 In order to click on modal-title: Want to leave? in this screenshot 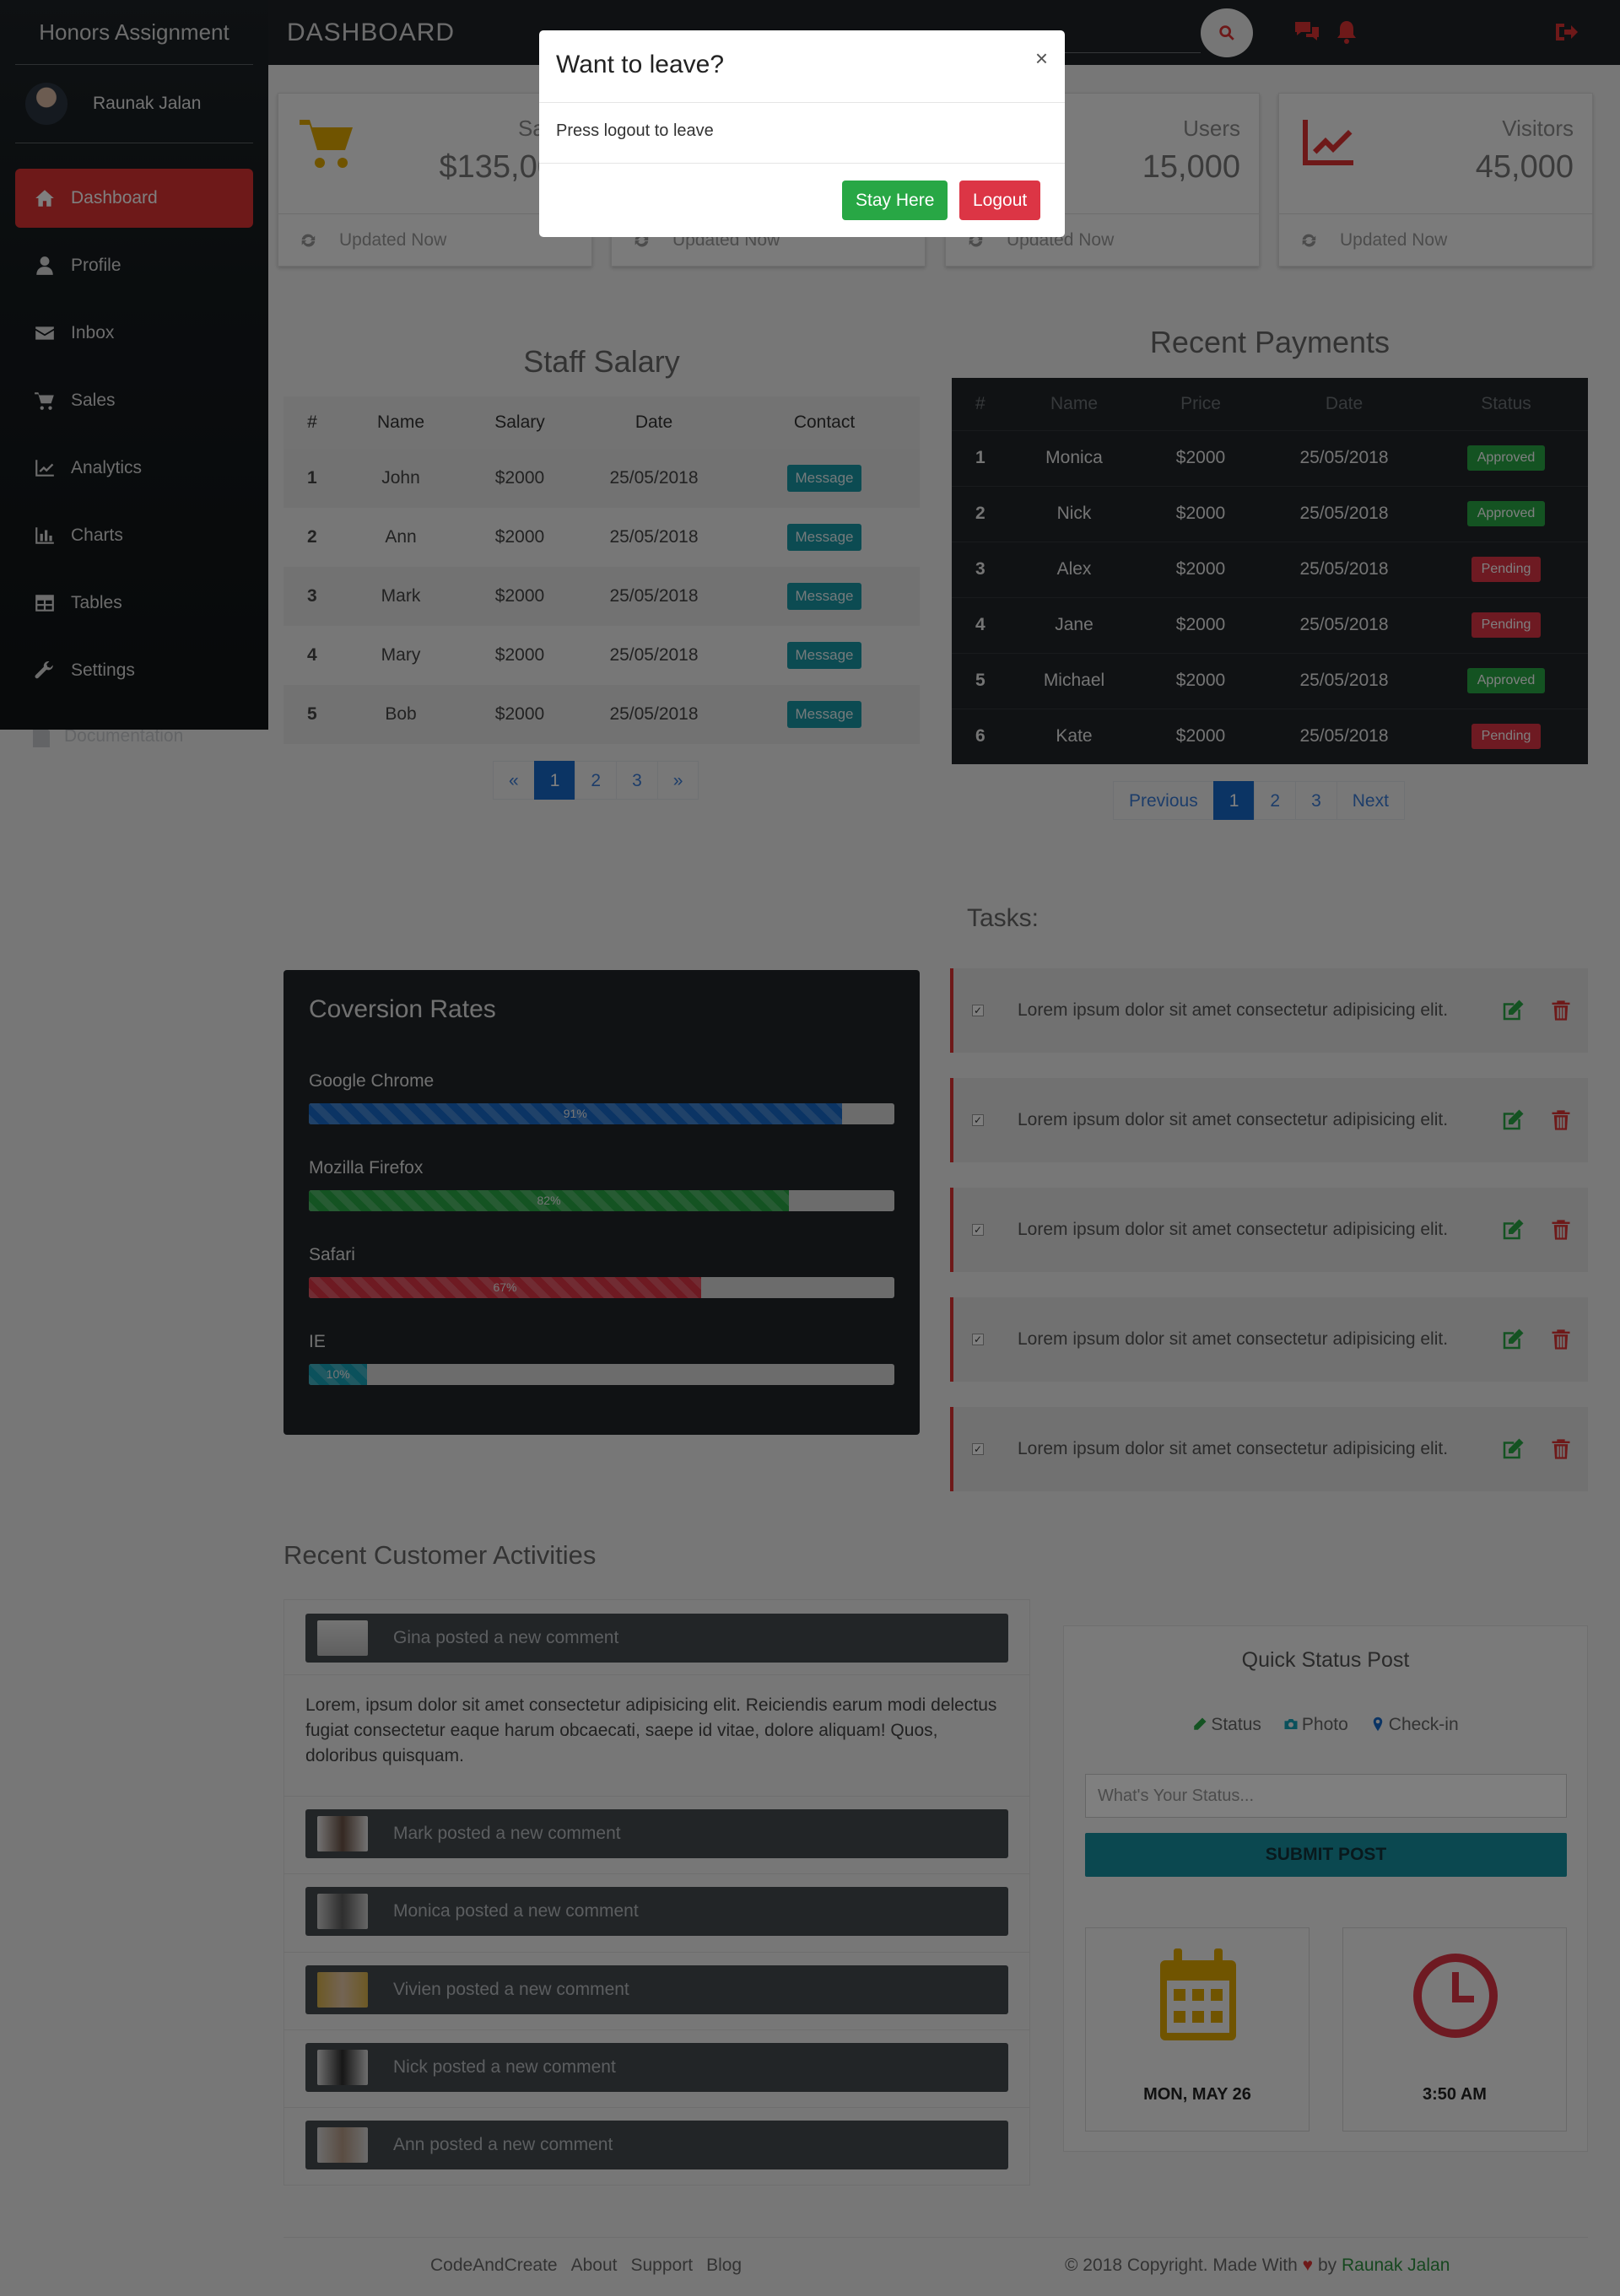, I will do `click(640, 64)`.